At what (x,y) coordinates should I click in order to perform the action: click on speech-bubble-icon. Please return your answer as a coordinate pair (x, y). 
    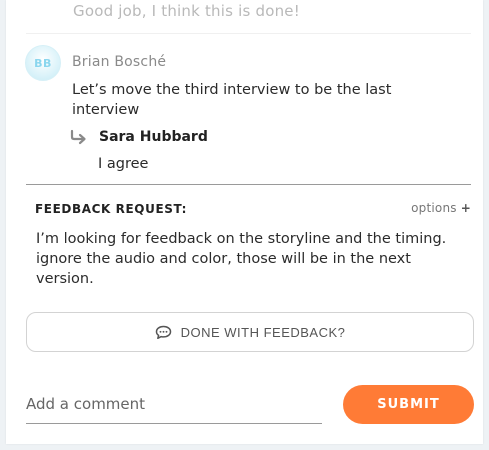
    Looking at the image, I should click on (163, 332).